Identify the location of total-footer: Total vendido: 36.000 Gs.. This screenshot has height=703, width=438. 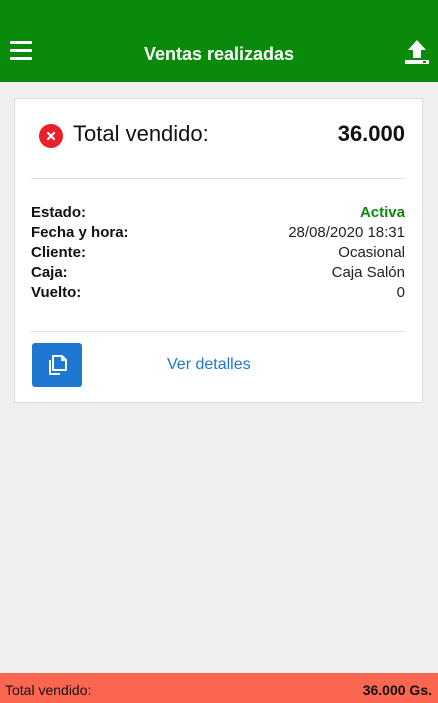
(219, 688).